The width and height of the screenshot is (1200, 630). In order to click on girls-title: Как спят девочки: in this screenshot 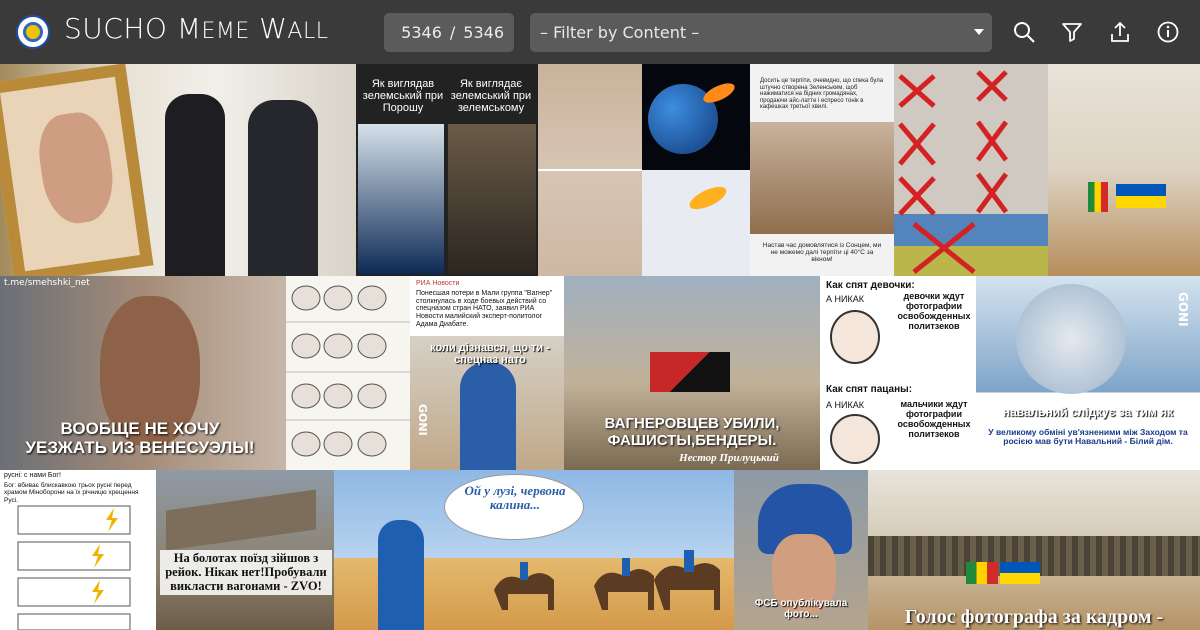, I will do `click(870, 285)`.